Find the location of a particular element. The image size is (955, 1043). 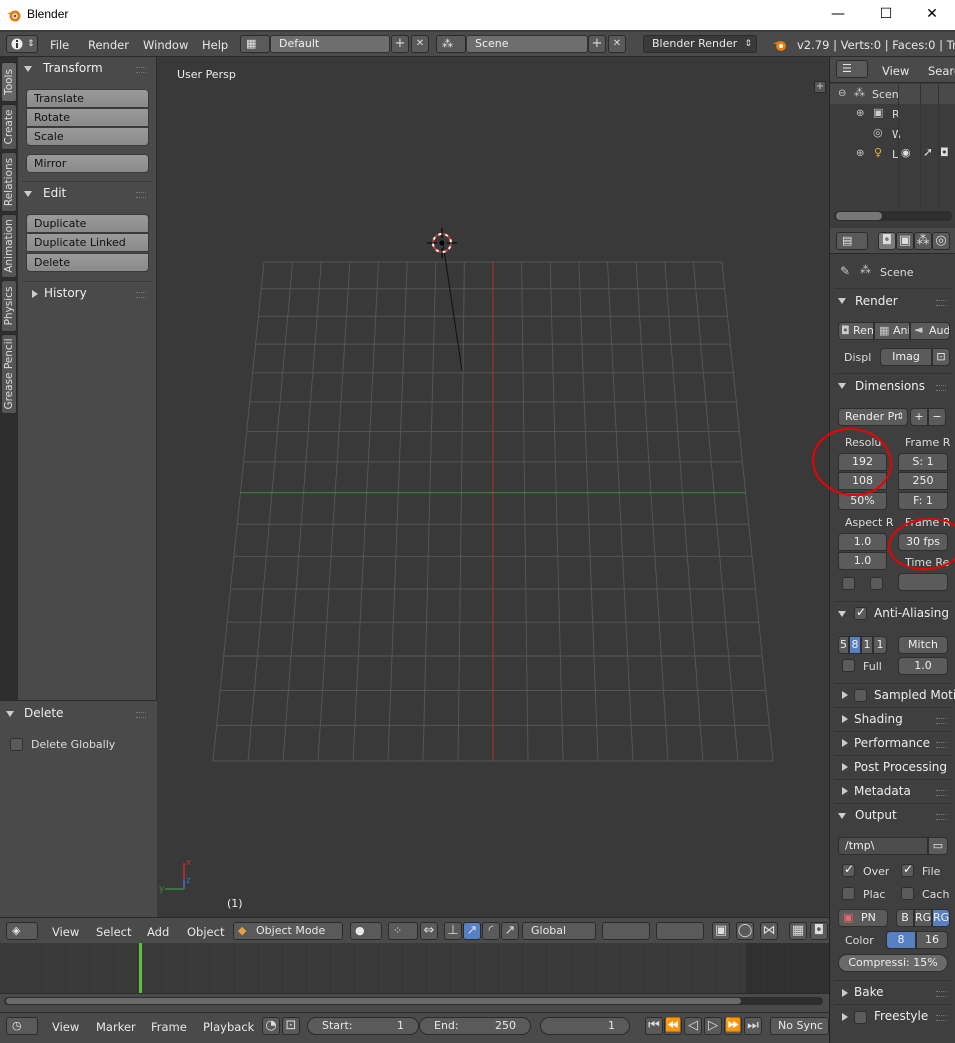

tab-create: Create is located at coordinates (9, 127).